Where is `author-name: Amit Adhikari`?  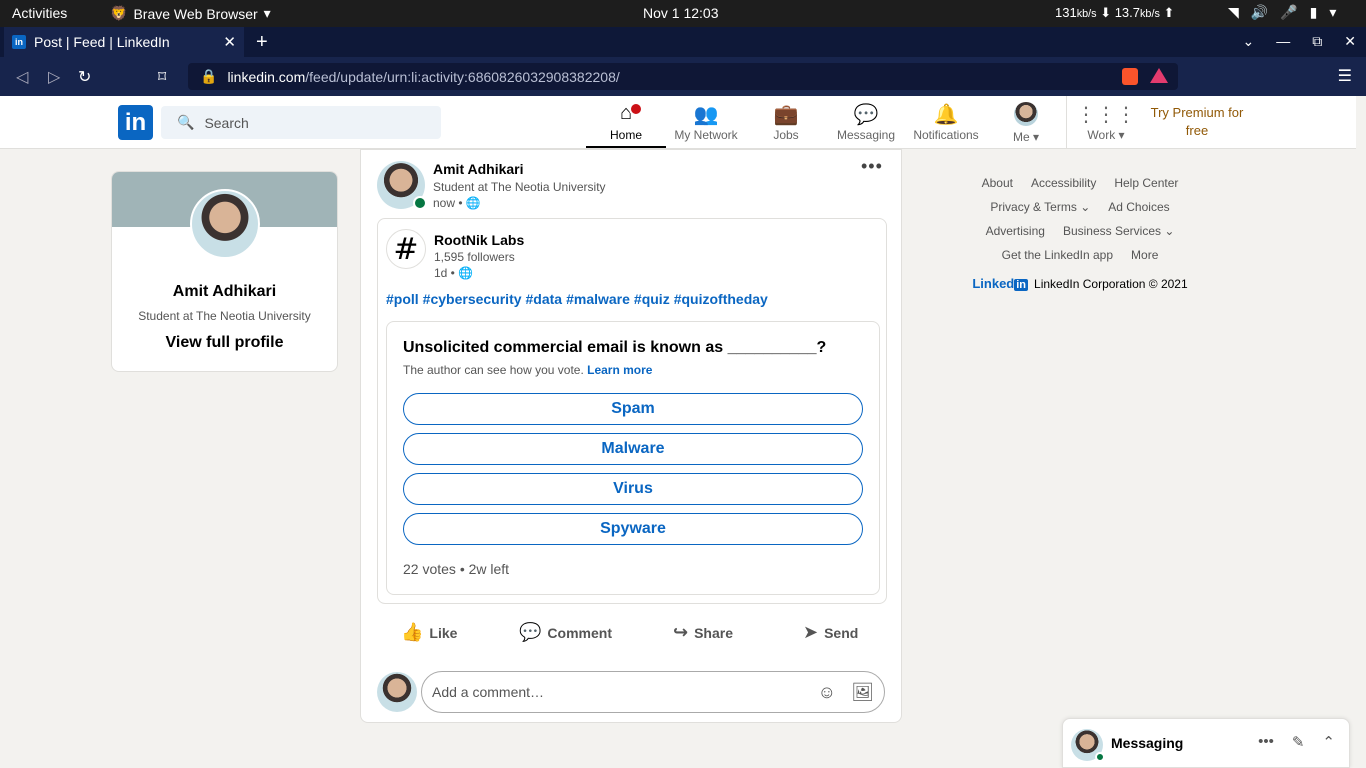
author-name: Amit Adhikari is located at coordinates (478, 169).